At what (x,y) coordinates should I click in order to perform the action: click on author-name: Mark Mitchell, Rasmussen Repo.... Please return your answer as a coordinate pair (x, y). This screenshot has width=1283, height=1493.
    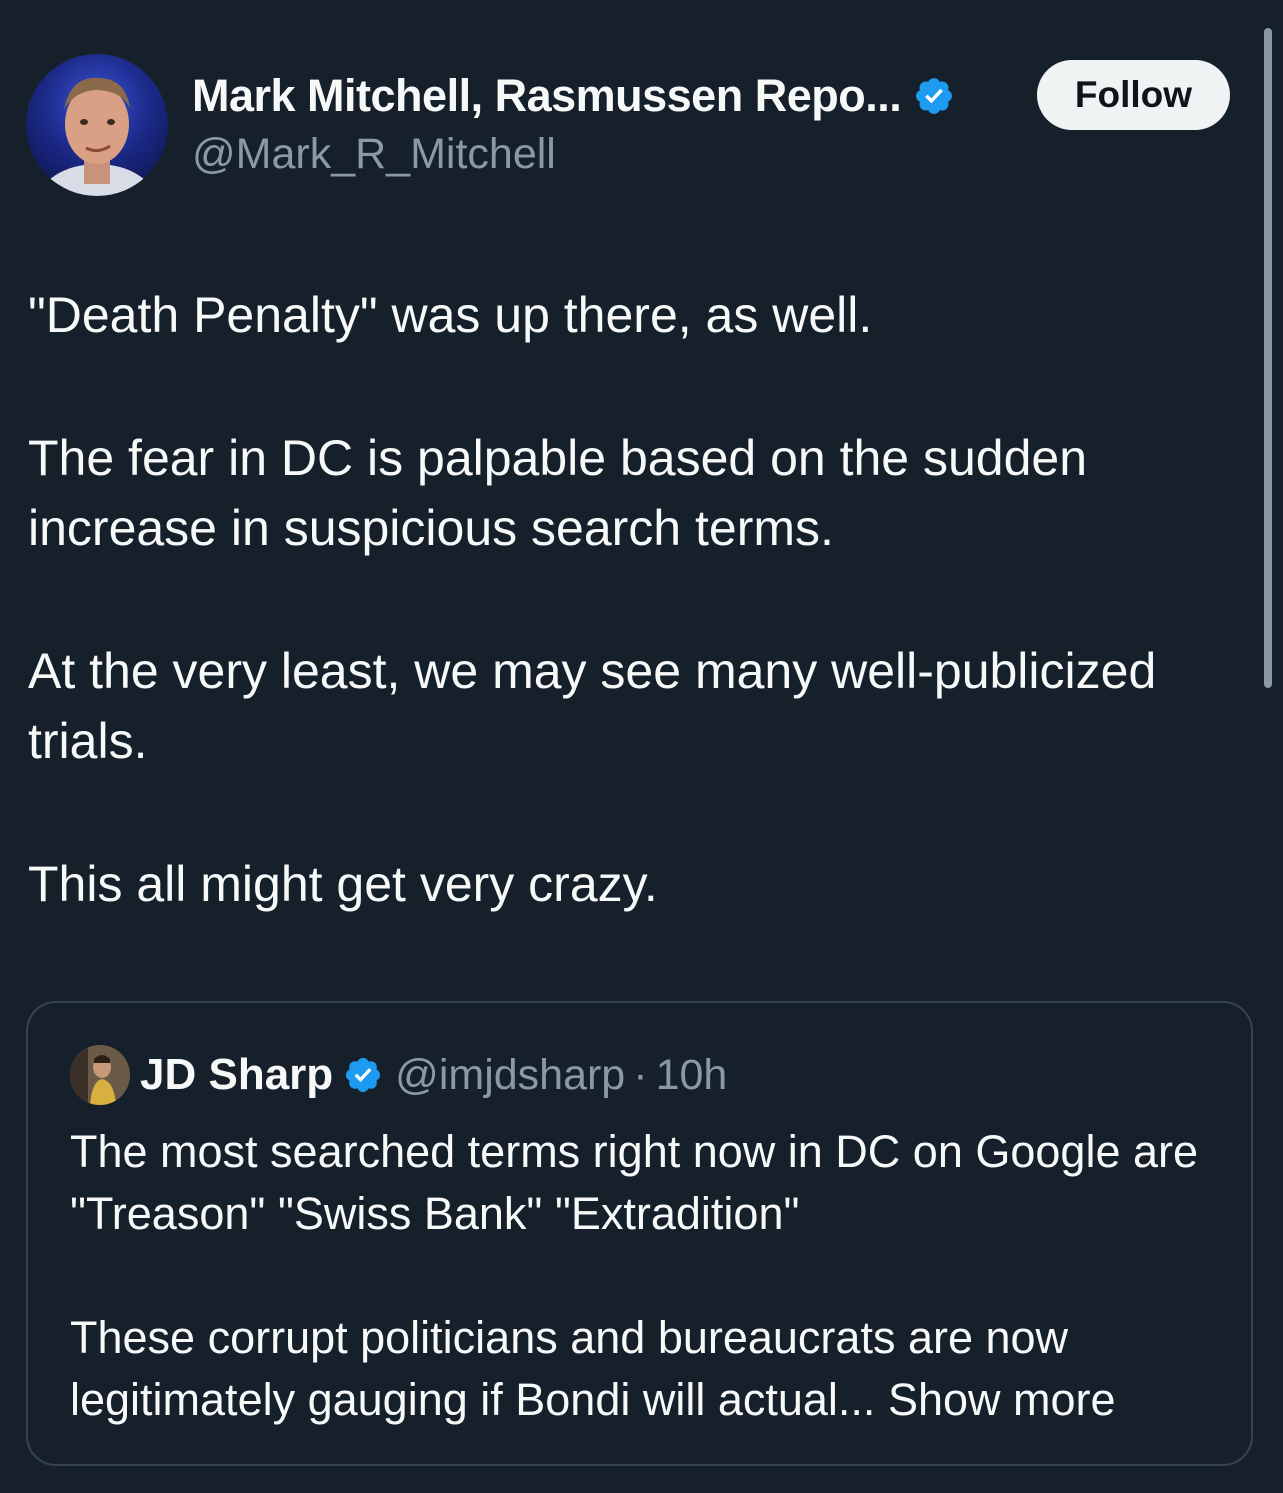
    Looking at the image, I should click on (547, 96).